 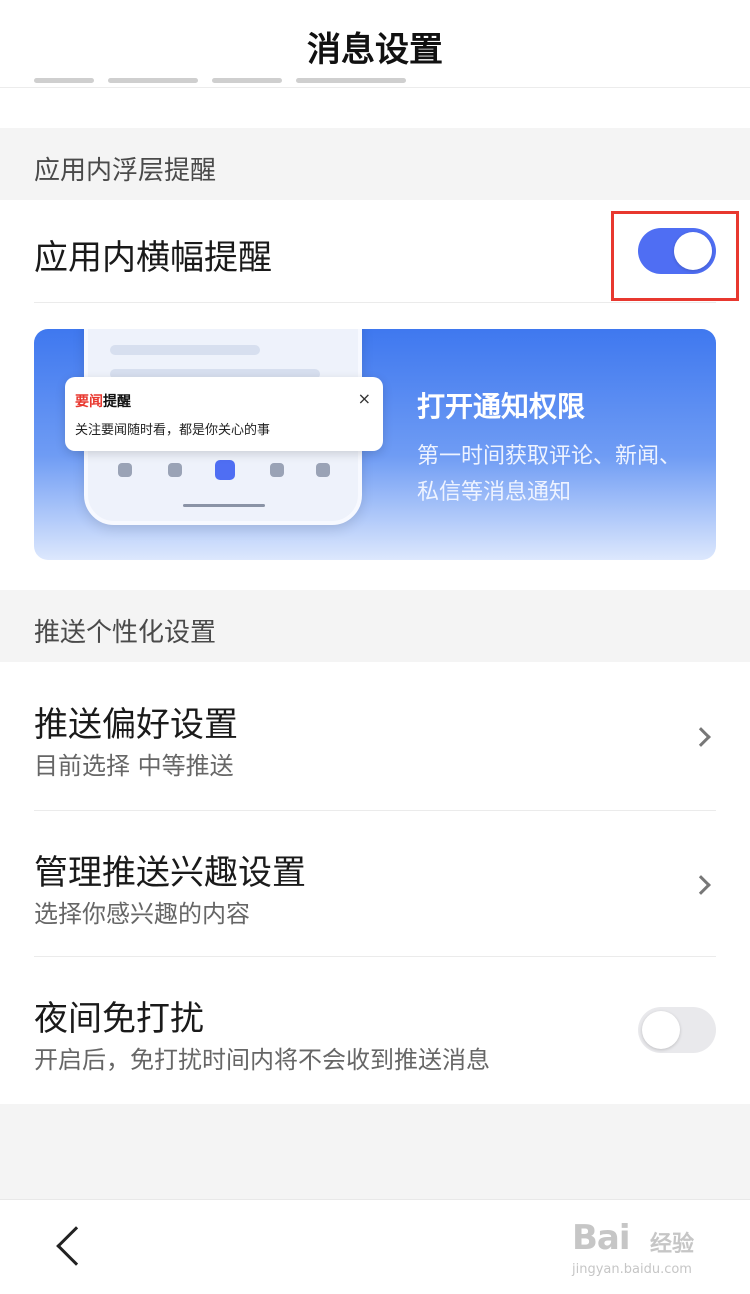 What do you see at coordinates (125, 633) in the screenshot?
I see `section-label: 推送个性化设置` at bounding box center [125, 633].